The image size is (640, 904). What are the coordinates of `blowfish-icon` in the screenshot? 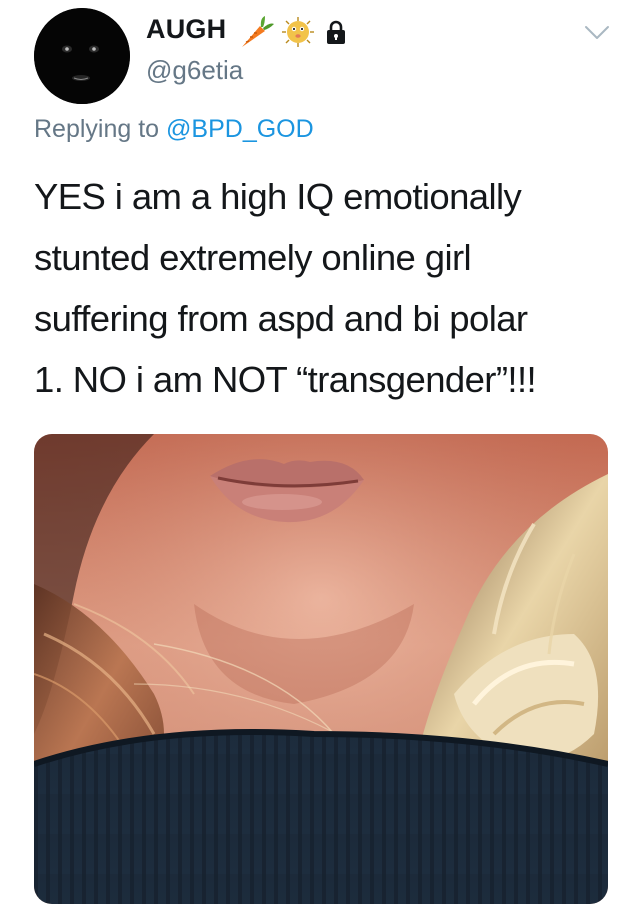 It's located at (298, 32).